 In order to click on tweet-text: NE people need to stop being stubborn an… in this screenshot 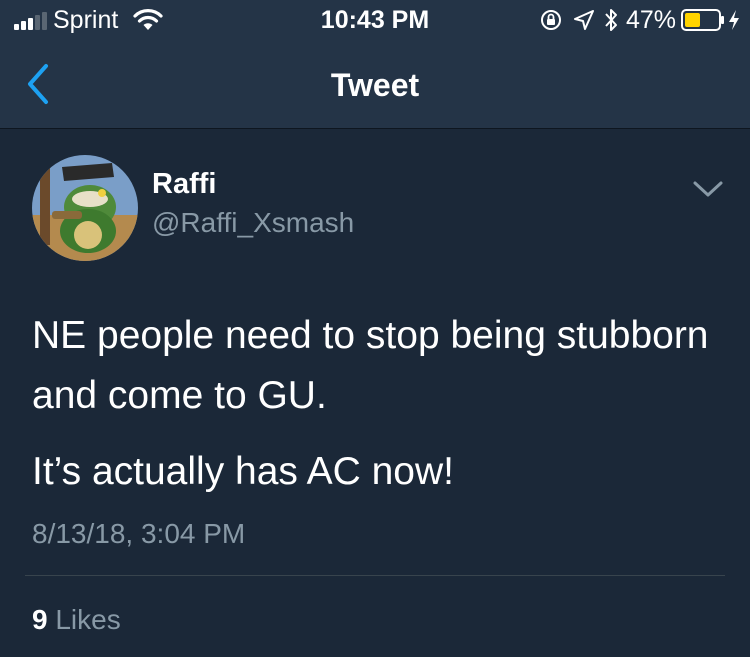, I will do `click(370, 365)`.